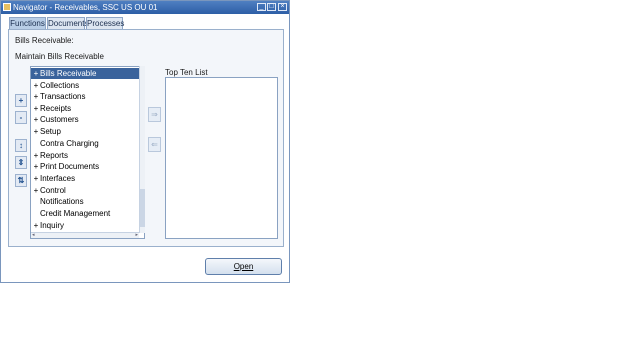 Image resolution: width=640 pixels, height=360 pixels. What do you see at coordinates (105, 23) in the screenshot?
I see `tab-processes: Processes` at bounding box center [105, 23].